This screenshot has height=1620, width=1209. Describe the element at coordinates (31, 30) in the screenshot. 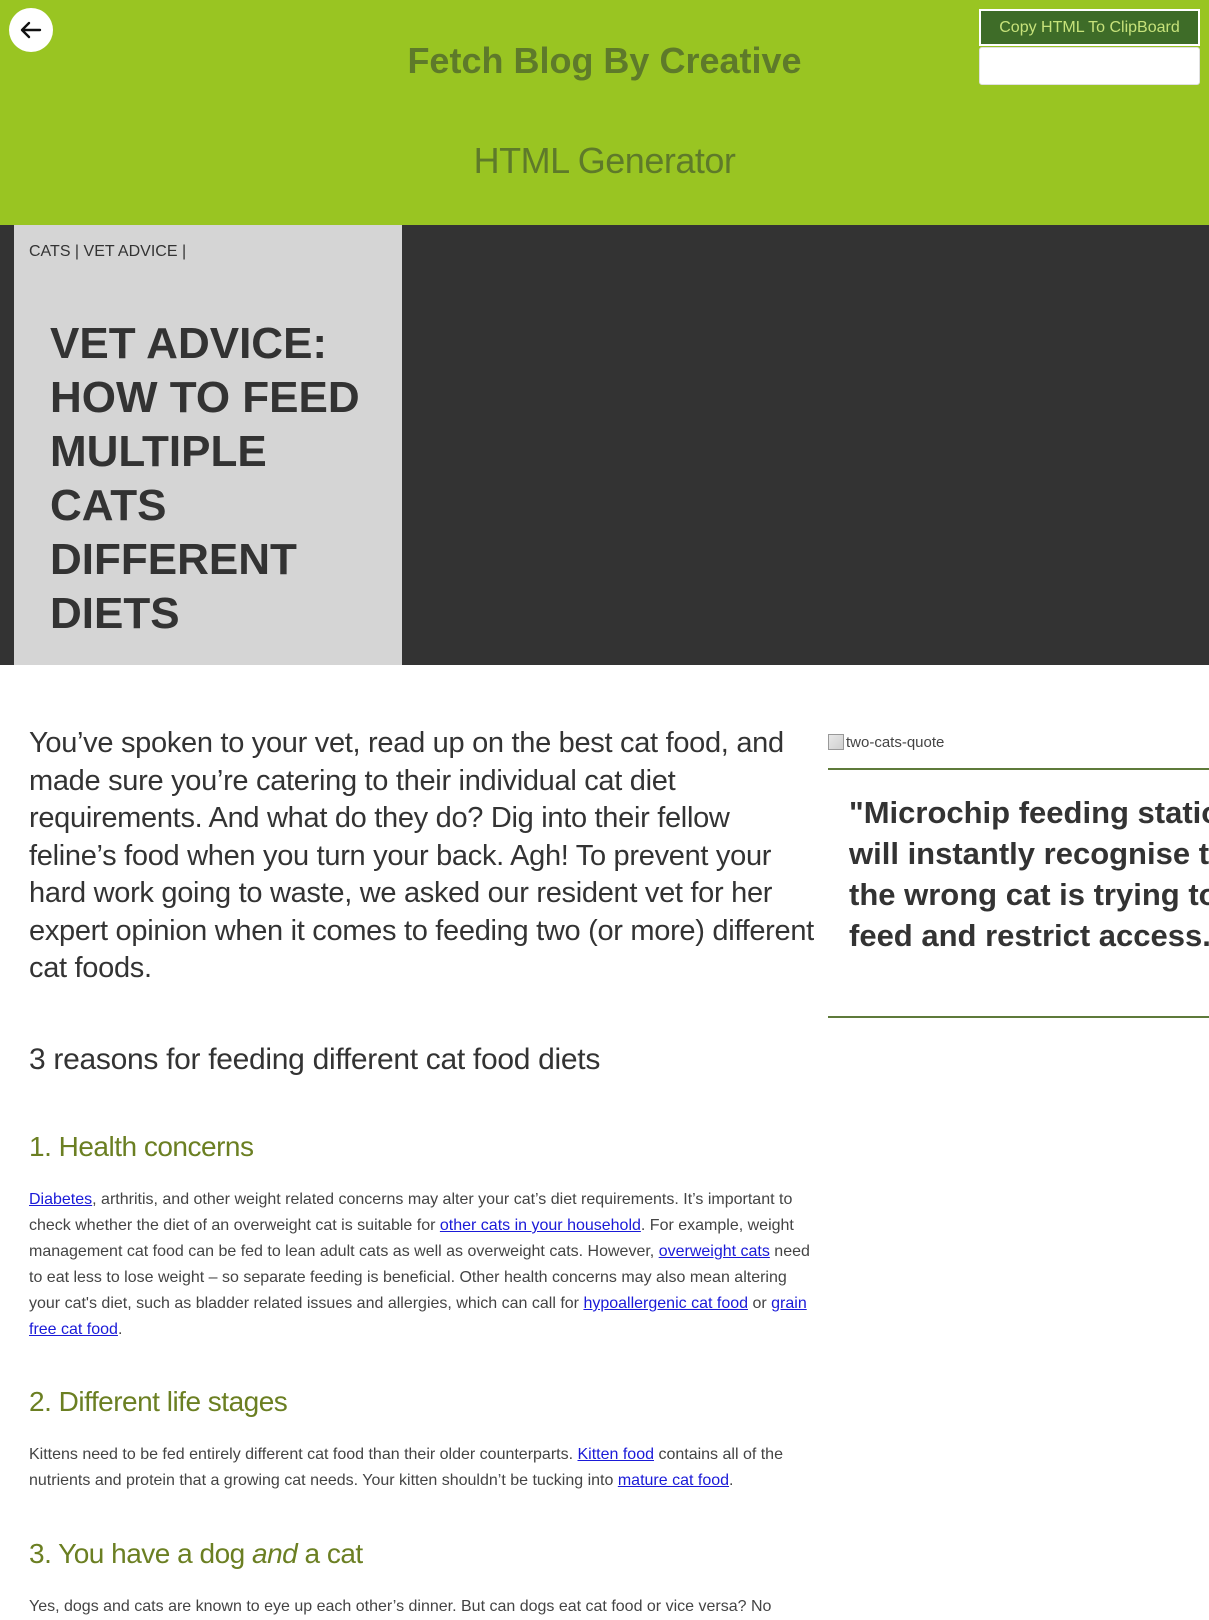

I see `arrow-left-icon` at that location.